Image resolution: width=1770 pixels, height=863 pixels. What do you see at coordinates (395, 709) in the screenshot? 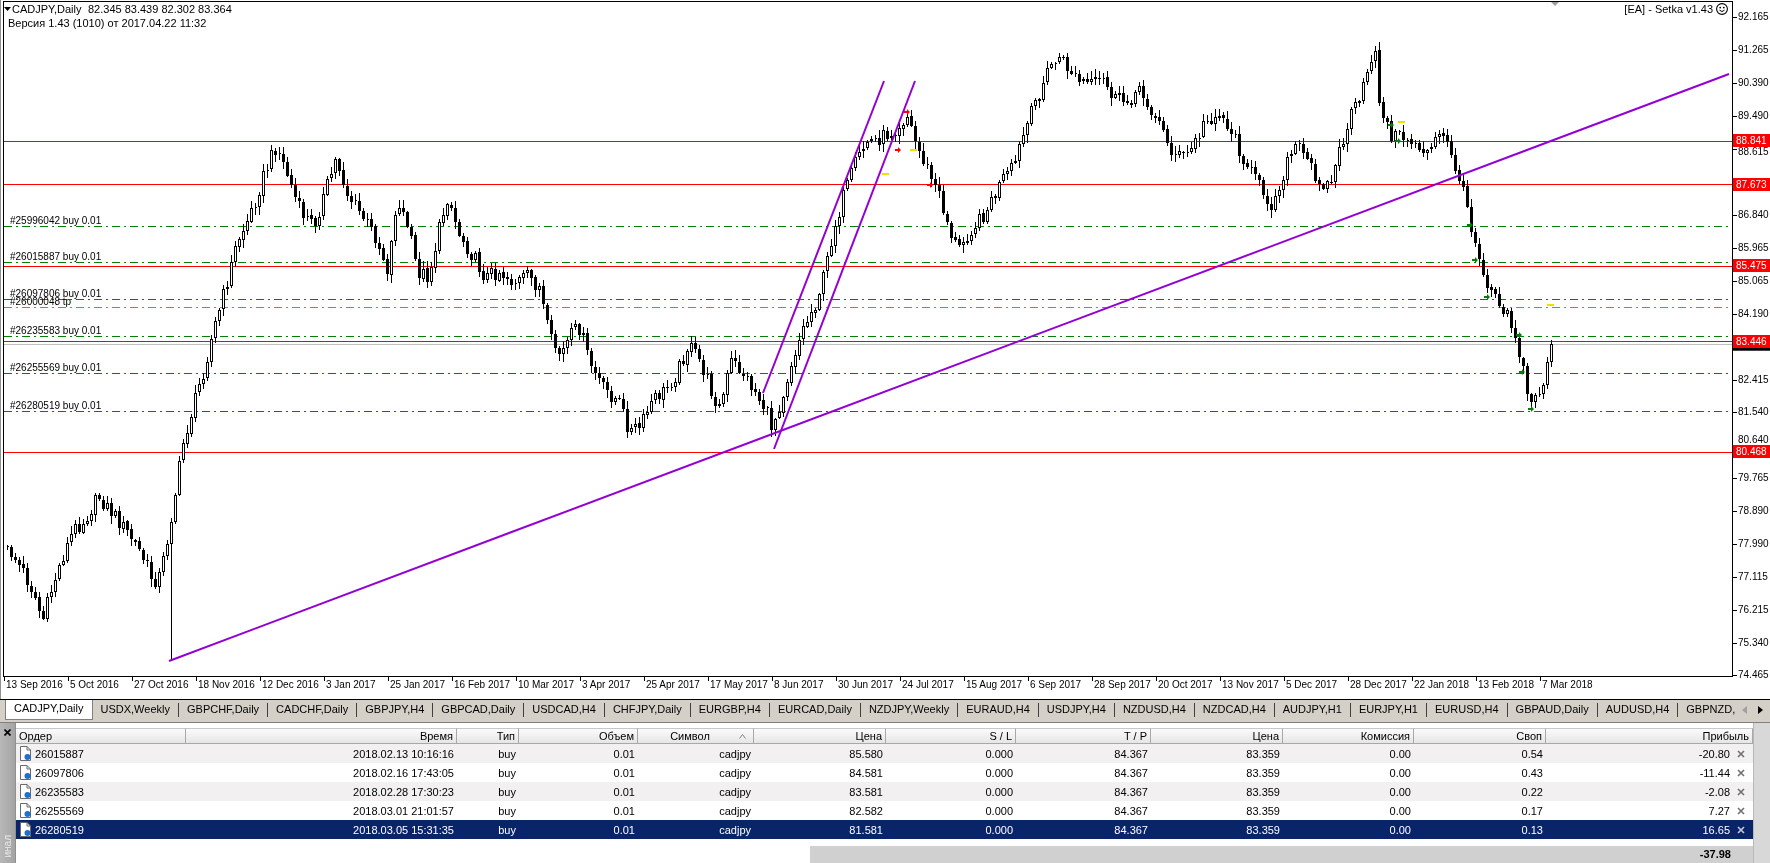
I see `chart-tab: GBPJPY,H4` at bounding box center [395, 709].